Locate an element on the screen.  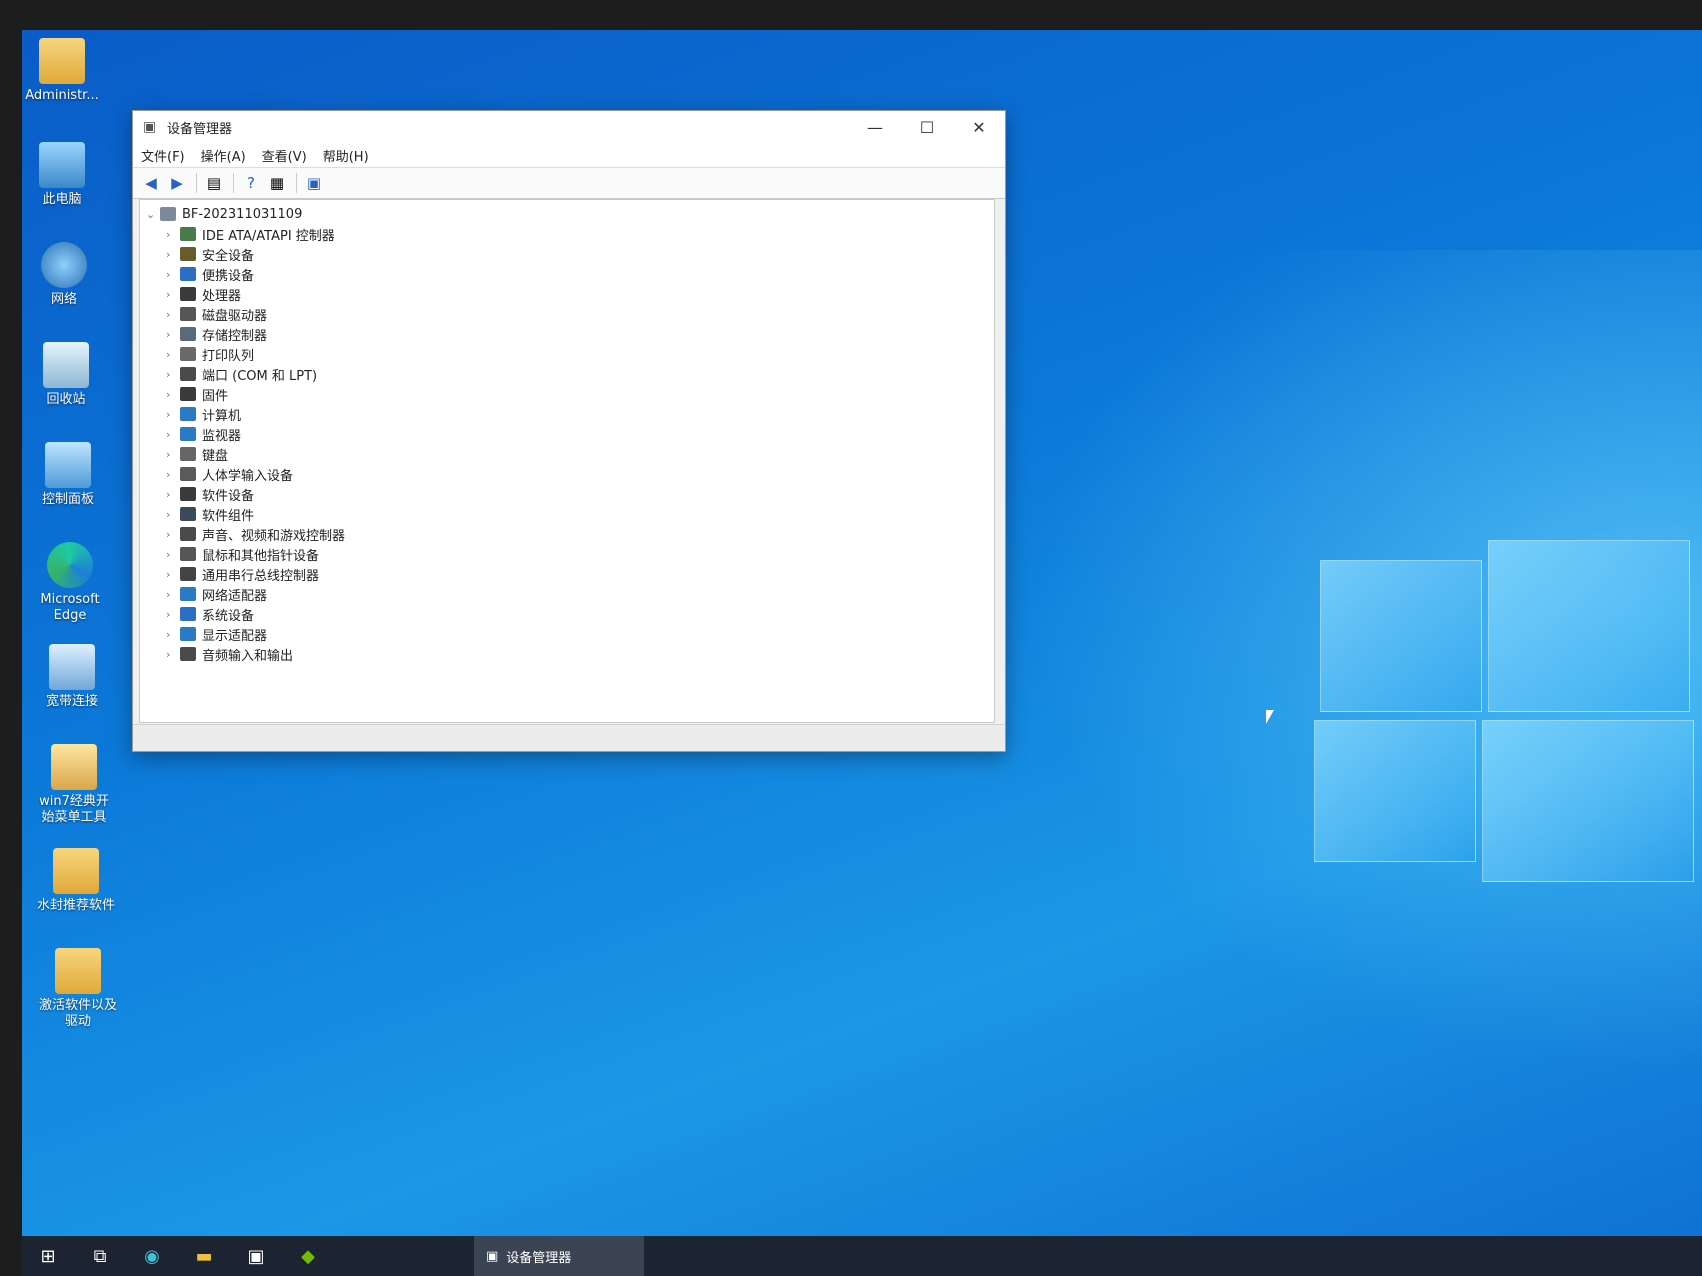
chevron-down-icon: ⌄ is located at coordinates (153, 214).